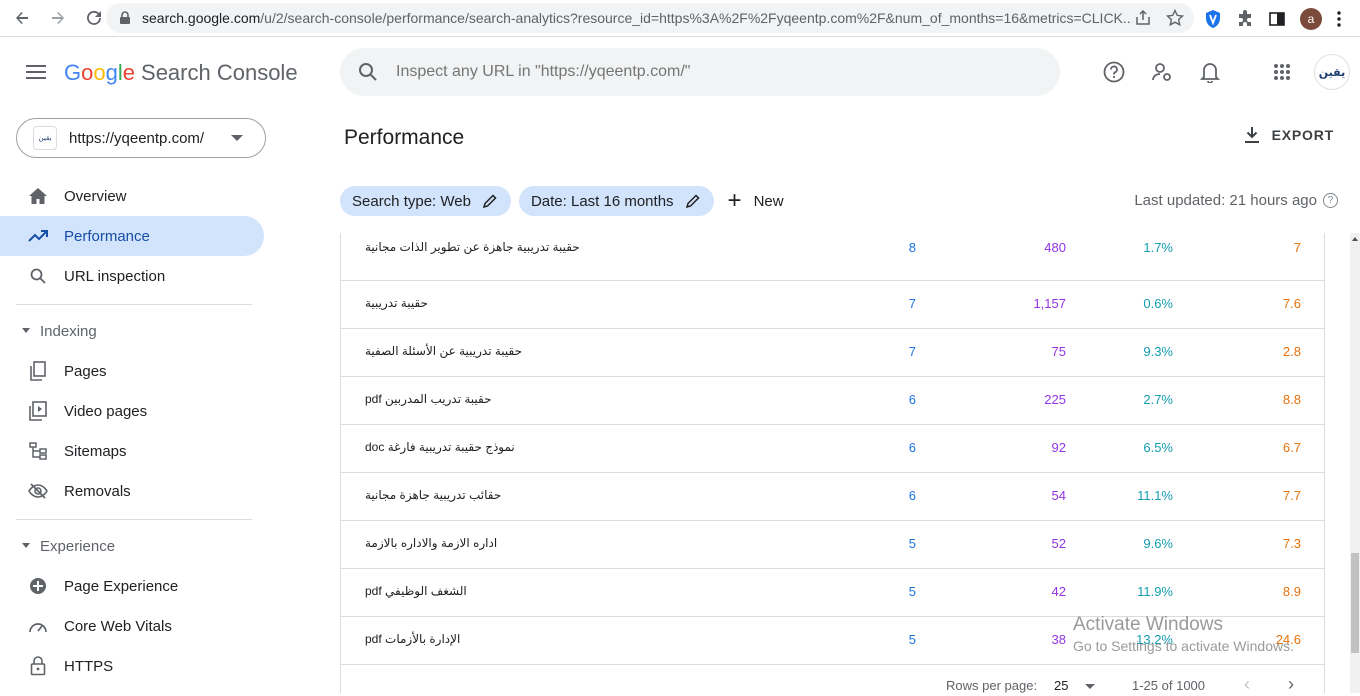  Describe the element at coordinates (1158, 543) in the screenshot. I see `ctr-cell: 9.6%` at that location.